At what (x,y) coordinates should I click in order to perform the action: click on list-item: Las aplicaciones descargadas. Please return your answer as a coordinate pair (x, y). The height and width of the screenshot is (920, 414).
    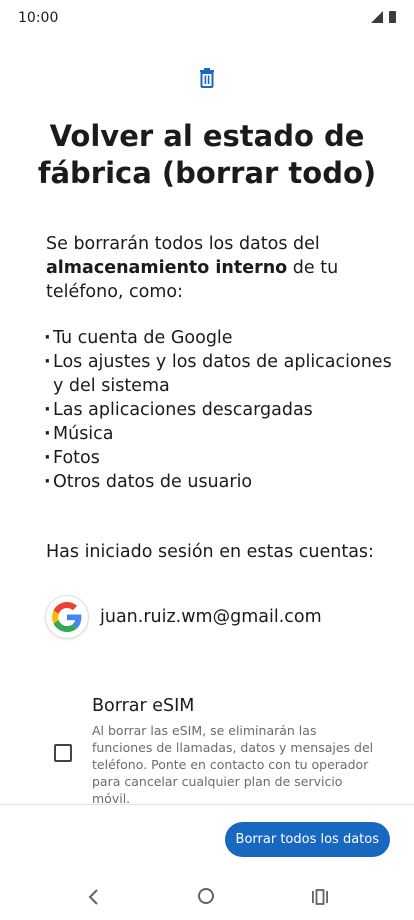
    Looking at the image, I should click on (219, 410).